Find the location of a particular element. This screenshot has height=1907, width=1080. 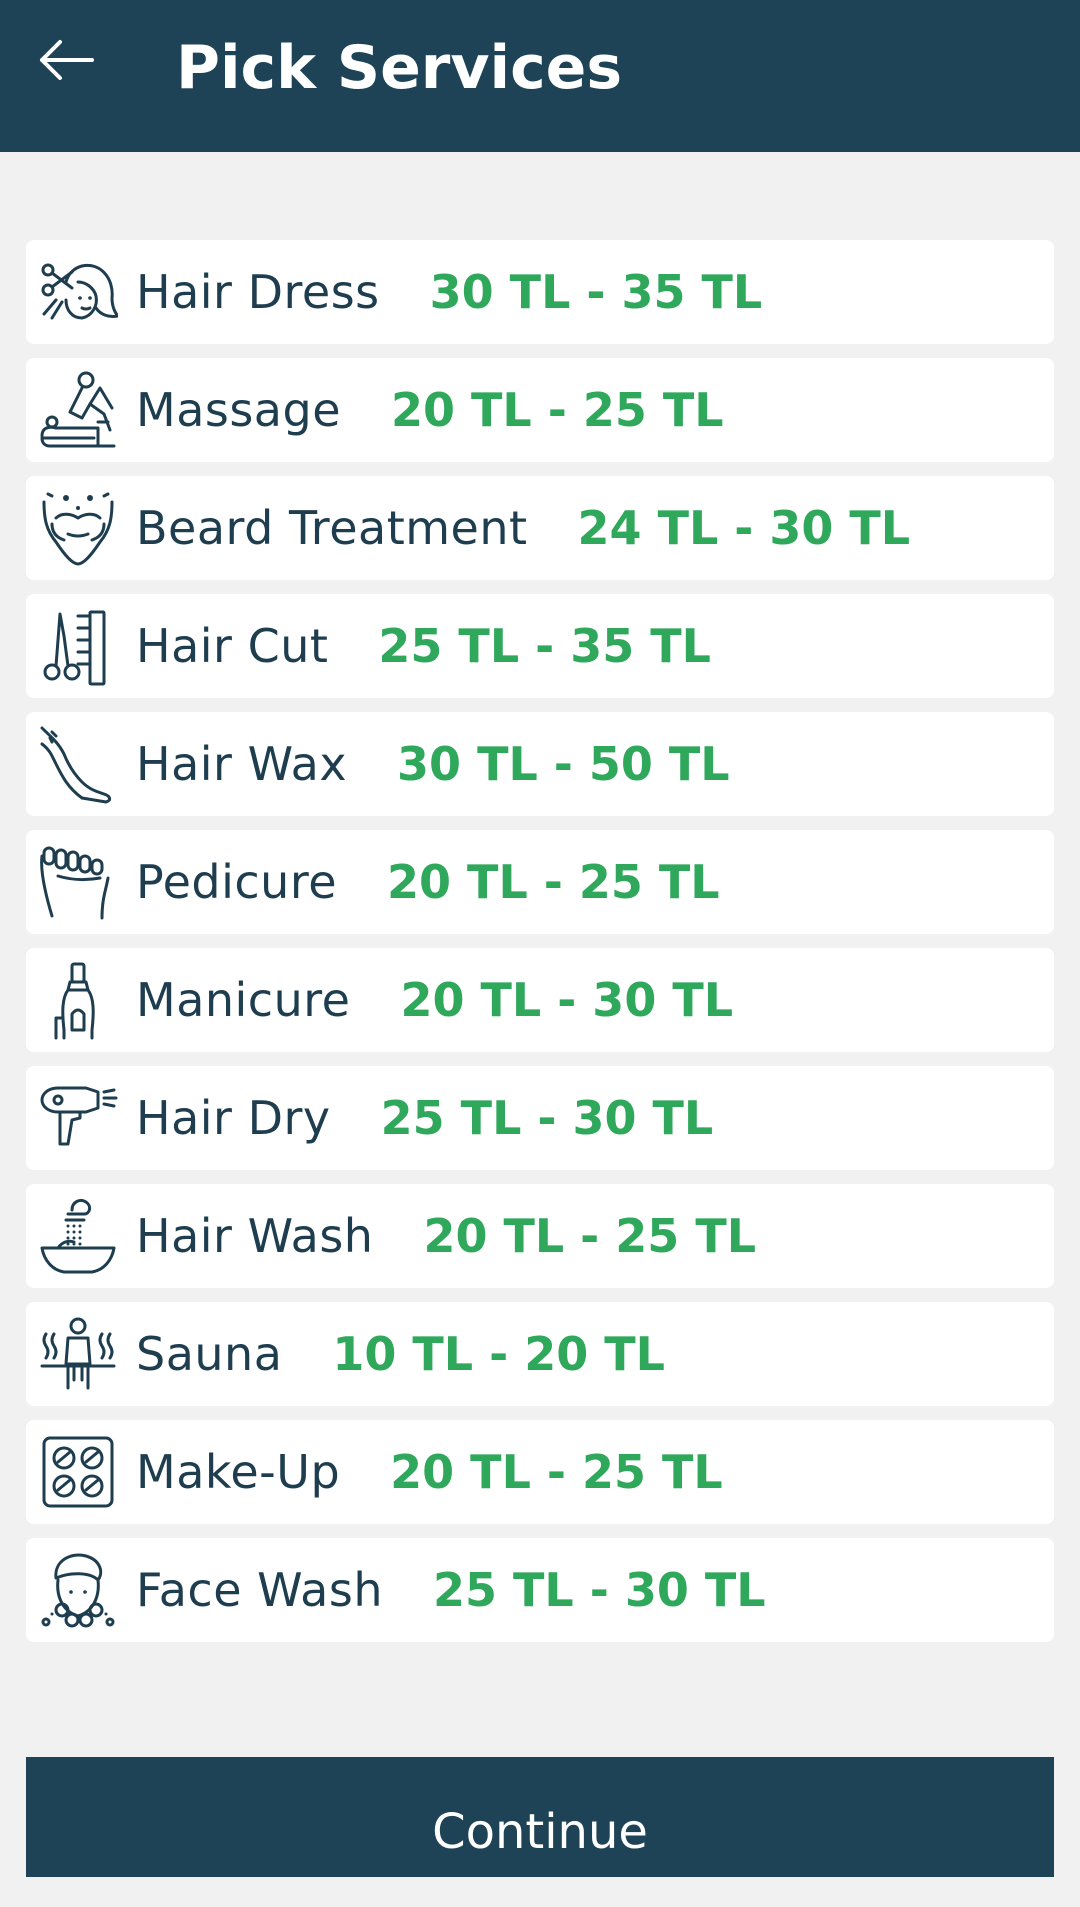

scissors-comb-icon is located at coordinates (78, 646).